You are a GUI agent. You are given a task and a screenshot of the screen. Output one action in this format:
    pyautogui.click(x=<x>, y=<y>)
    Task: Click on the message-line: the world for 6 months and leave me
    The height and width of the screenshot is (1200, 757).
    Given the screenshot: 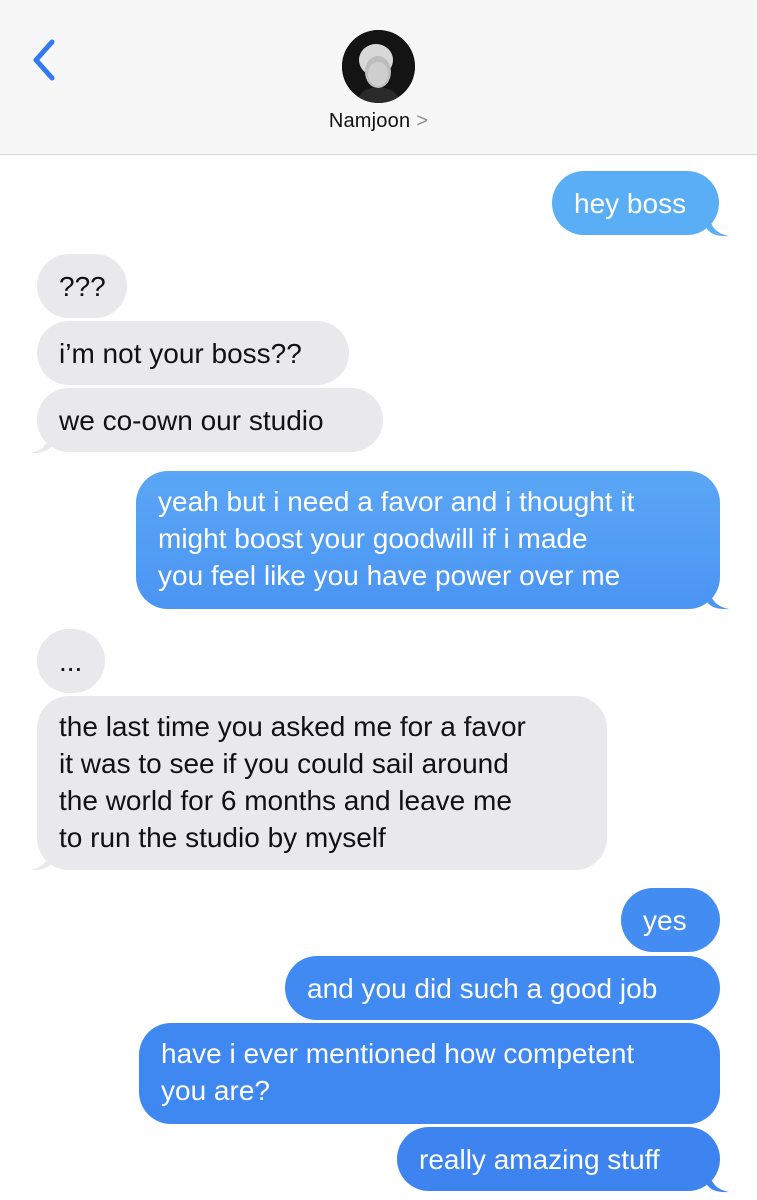 What is the action you would take?
    pyautogui.click(x=285, y=800)
    